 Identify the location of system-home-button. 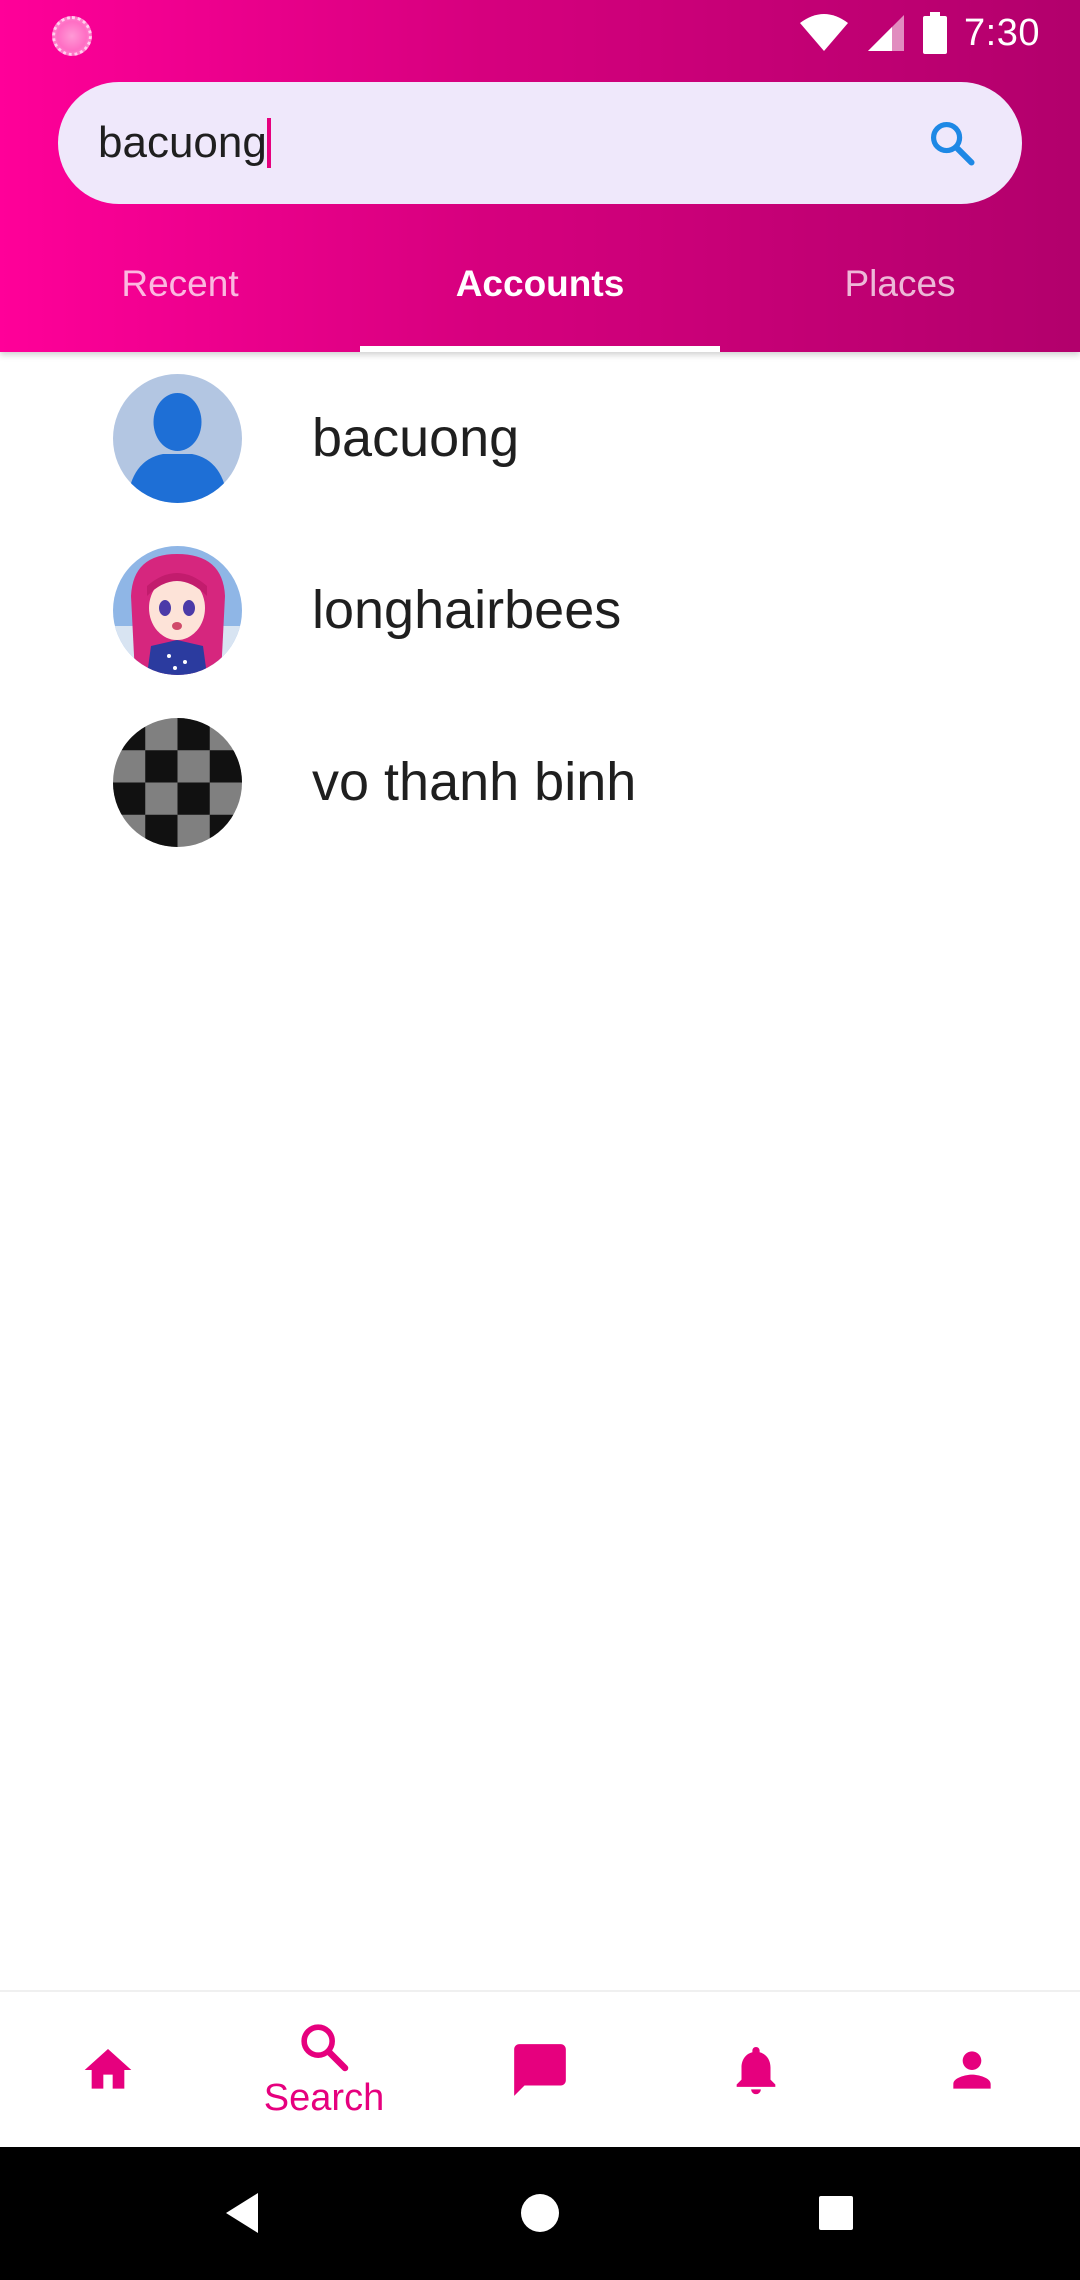
(540, 2213).